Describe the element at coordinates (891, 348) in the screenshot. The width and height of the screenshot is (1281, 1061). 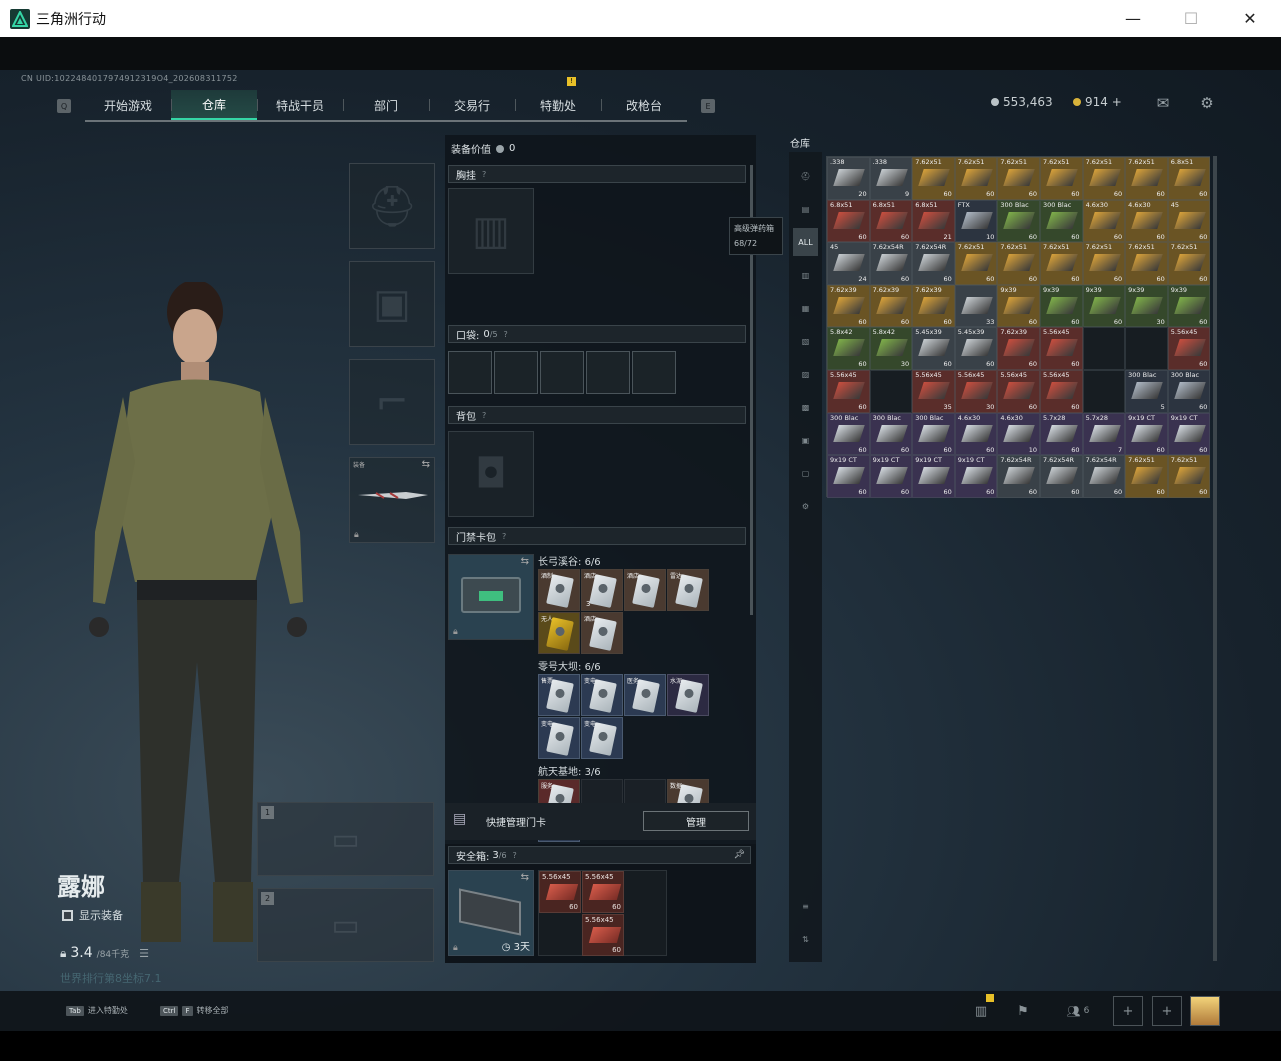
I see `warehouse-item: 5.8x42 30` at that location.